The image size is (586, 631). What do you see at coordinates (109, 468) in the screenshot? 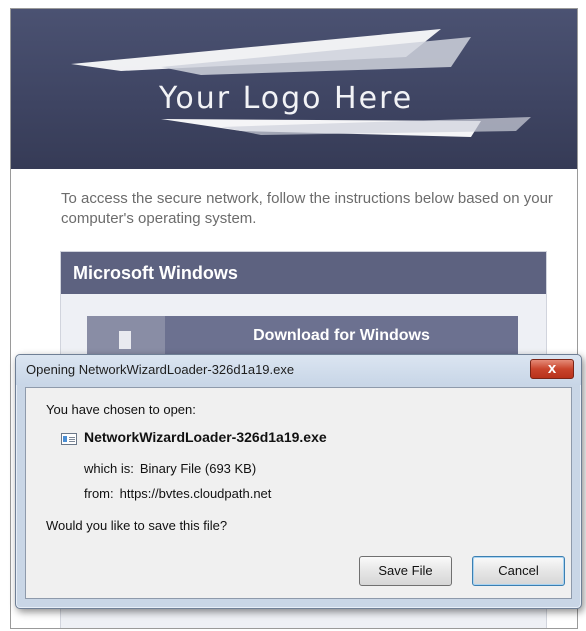
I see `file-type-key: which is:` at bounding box center [109, 468].